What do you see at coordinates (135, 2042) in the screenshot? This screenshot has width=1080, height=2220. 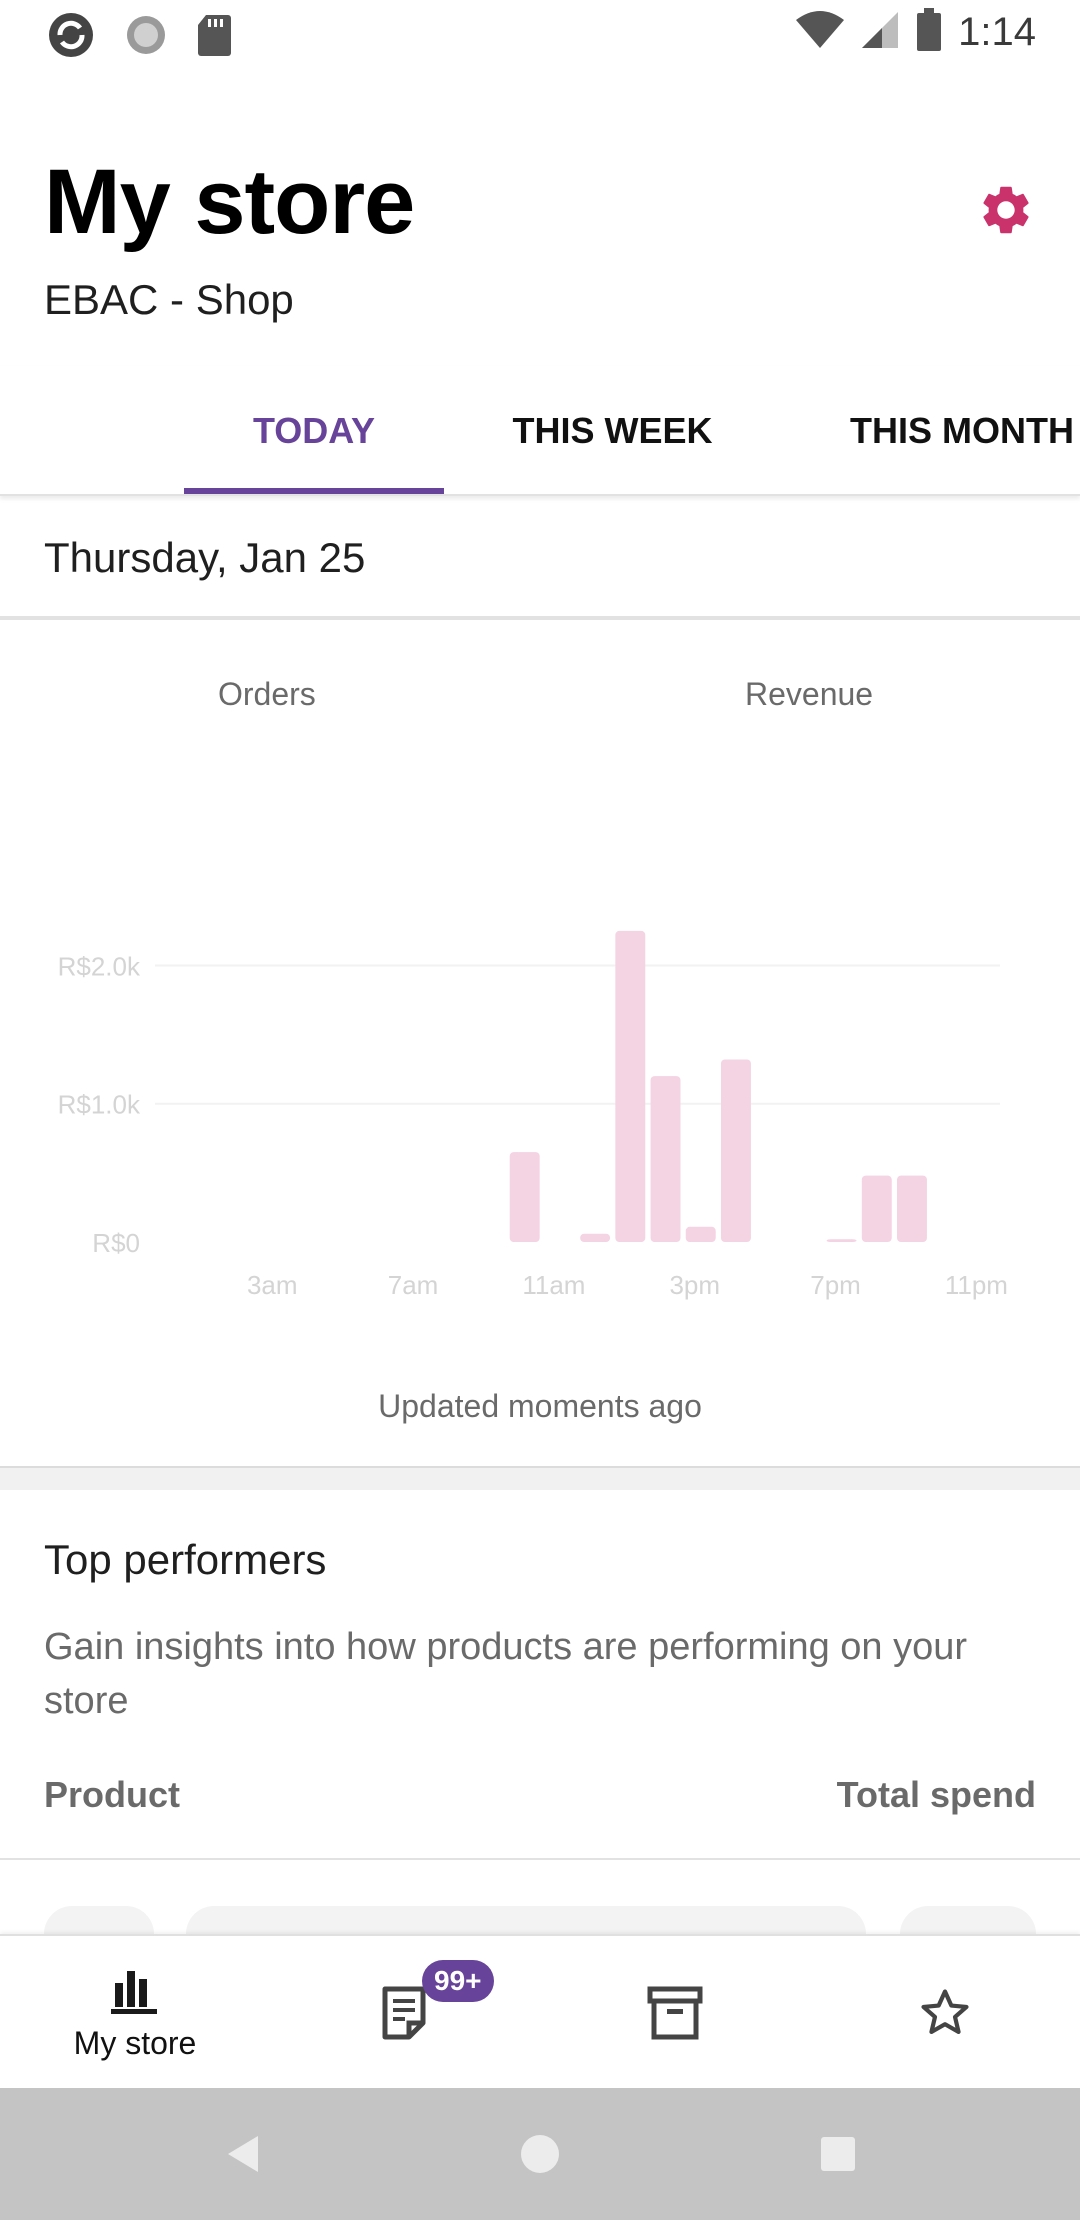 I see `nav-my-store-label: My store` at bounding box center [135, 2042].